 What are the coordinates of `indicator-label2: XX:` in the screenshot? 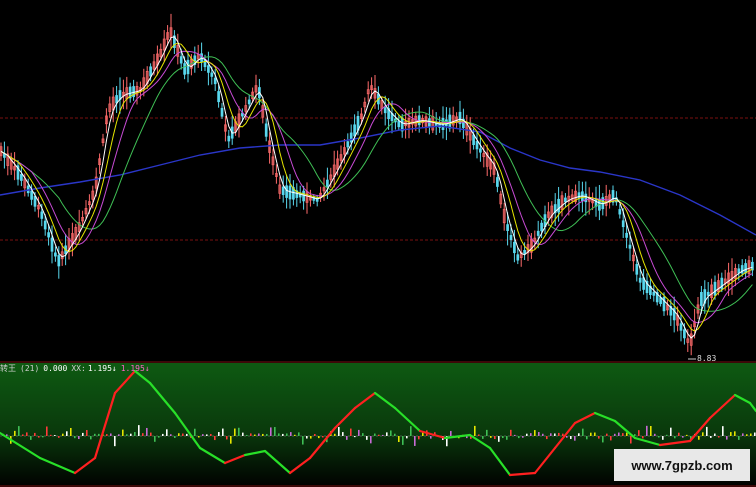 It's located at (78, 368).